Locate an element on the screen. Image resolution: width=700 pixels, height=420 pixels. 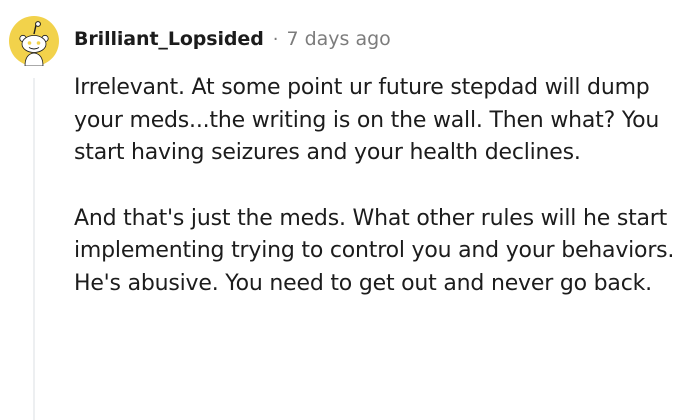
reddit-snoo-avatar-icon is located at coordinates (34, 41).